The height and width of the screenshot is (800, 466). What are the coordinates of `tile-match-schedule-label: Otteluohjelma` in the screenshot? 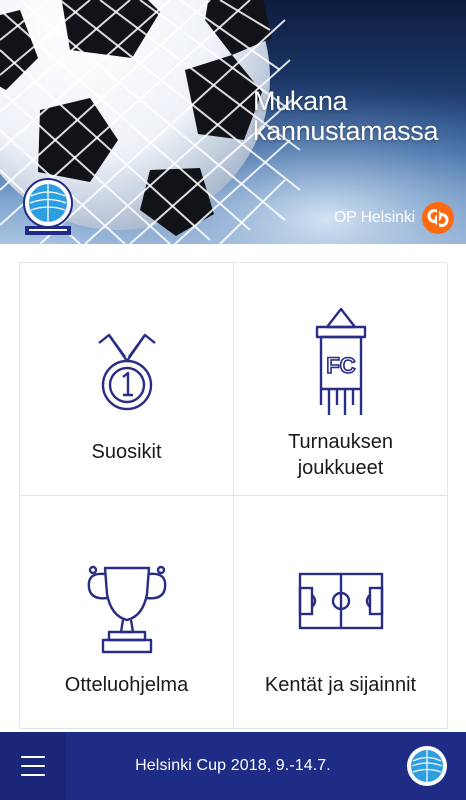 It's located at (126, 685).